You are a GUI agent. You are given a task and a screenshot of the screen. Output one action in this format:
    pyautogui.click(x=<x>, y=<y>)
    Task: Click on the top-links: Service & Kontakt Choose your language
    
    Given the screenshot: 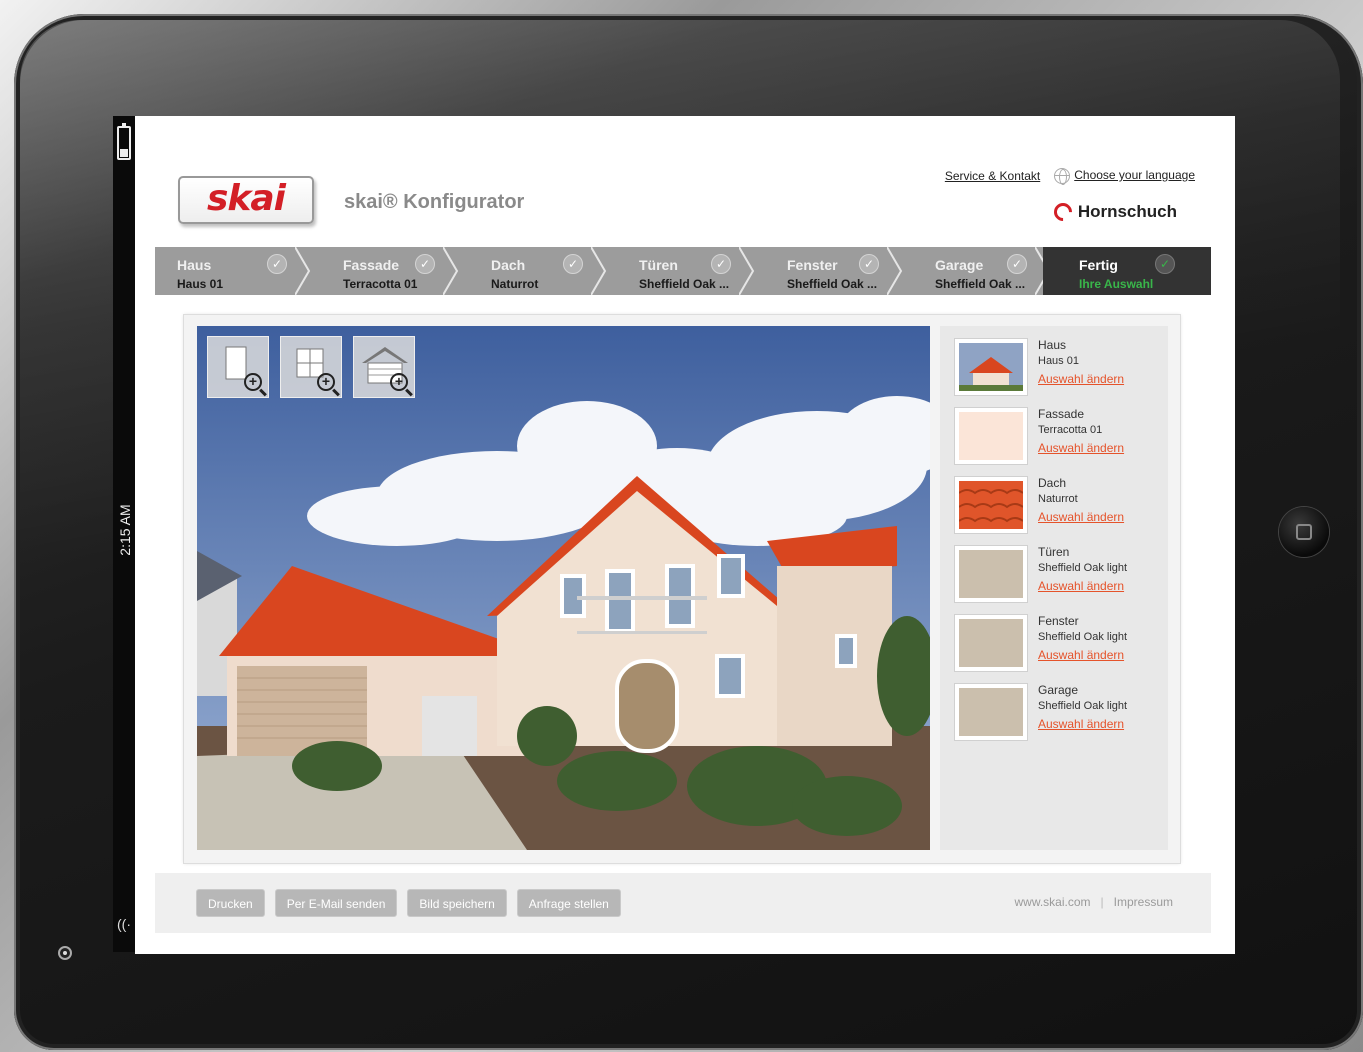 What is the action you would take?
    pyautogui.click(x=1070, y=176)
    